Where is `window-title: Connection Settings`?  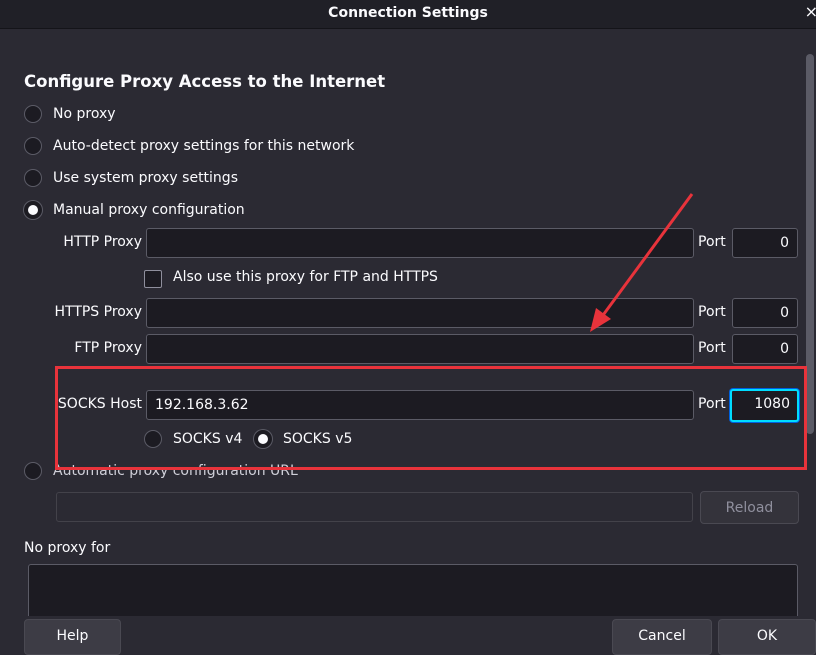 window-title: Connection Settings is located at coordinates (408, 13).